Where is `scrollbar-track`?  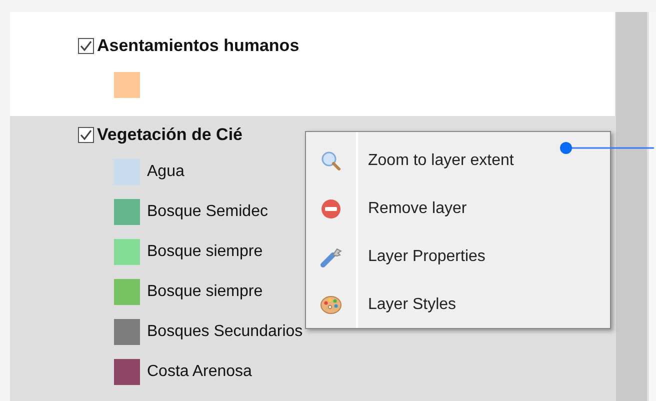
scrollbar-track is located at coordinates (631, 206).